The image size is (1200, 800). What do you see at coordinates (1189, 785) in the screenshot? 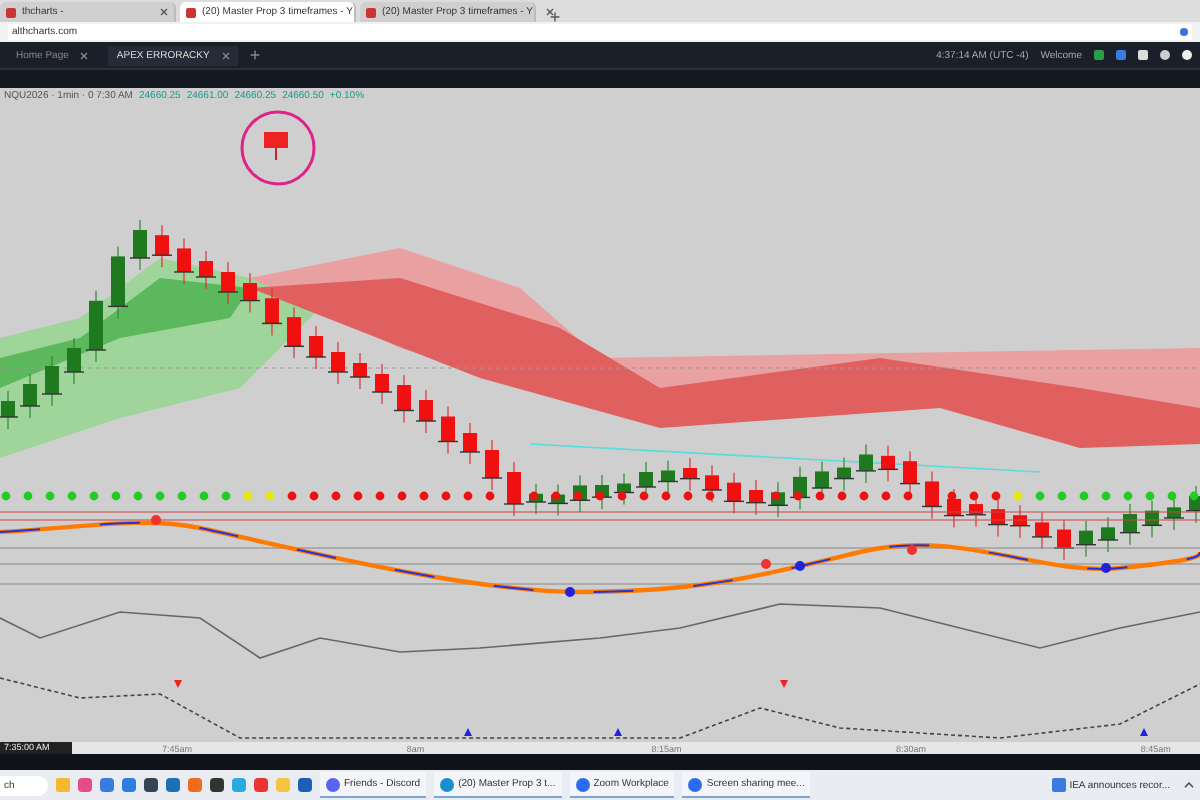
I see `caret-icon` at bounding box center [1189, 785].